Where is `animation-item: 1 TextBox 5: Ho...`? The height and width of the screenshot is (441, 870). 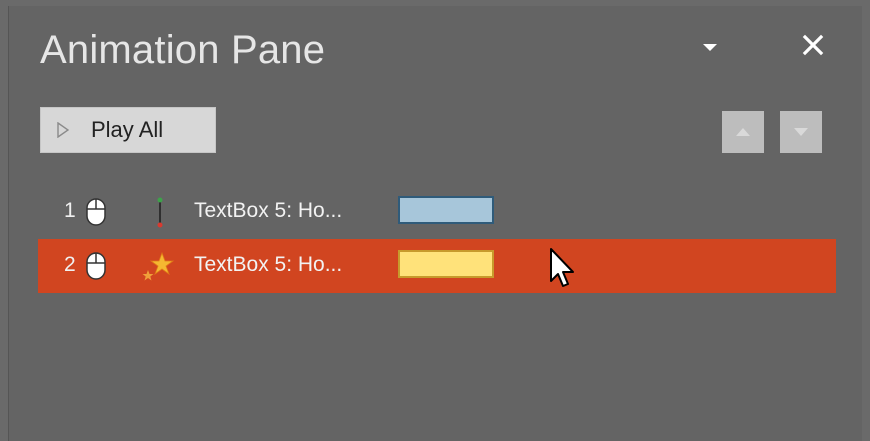
animation-item: 1 TextBox 5: Ho... is located at coordinates (437, 212).